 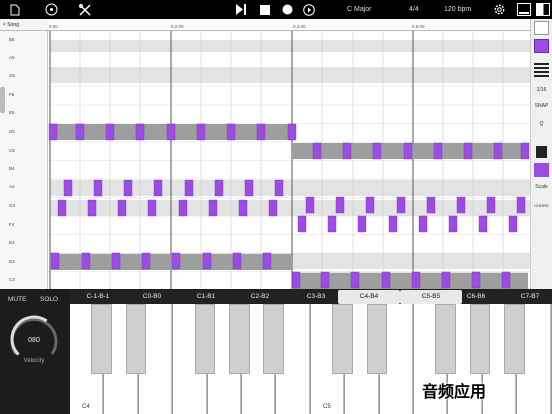 What do you see at coordinates (12, 205) in the screenshot?
I see `note-label: G4` at bounding box center [12, 205].